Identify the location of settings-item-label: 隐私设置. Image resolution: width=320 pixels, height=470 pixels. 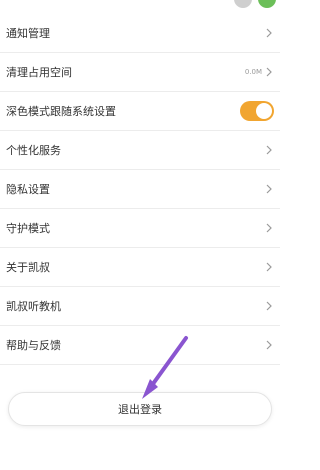
(28, 189).